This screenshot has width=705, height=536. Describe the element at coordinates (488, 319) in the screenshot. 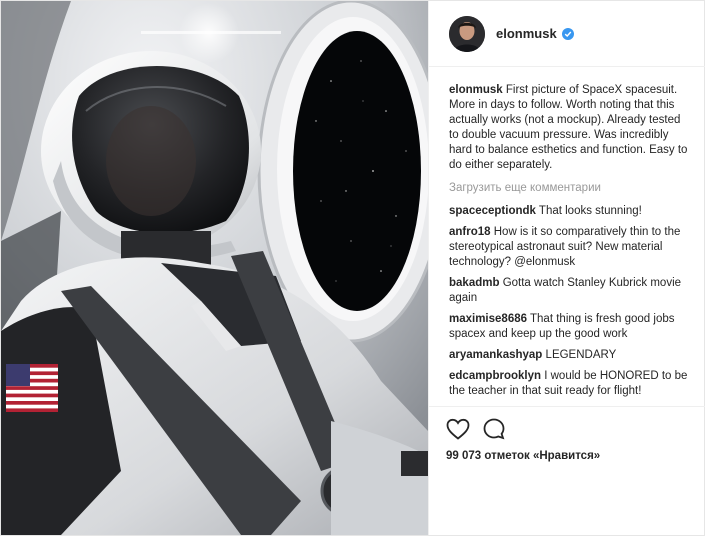

I see `comment-username: maximise8686` at that location.